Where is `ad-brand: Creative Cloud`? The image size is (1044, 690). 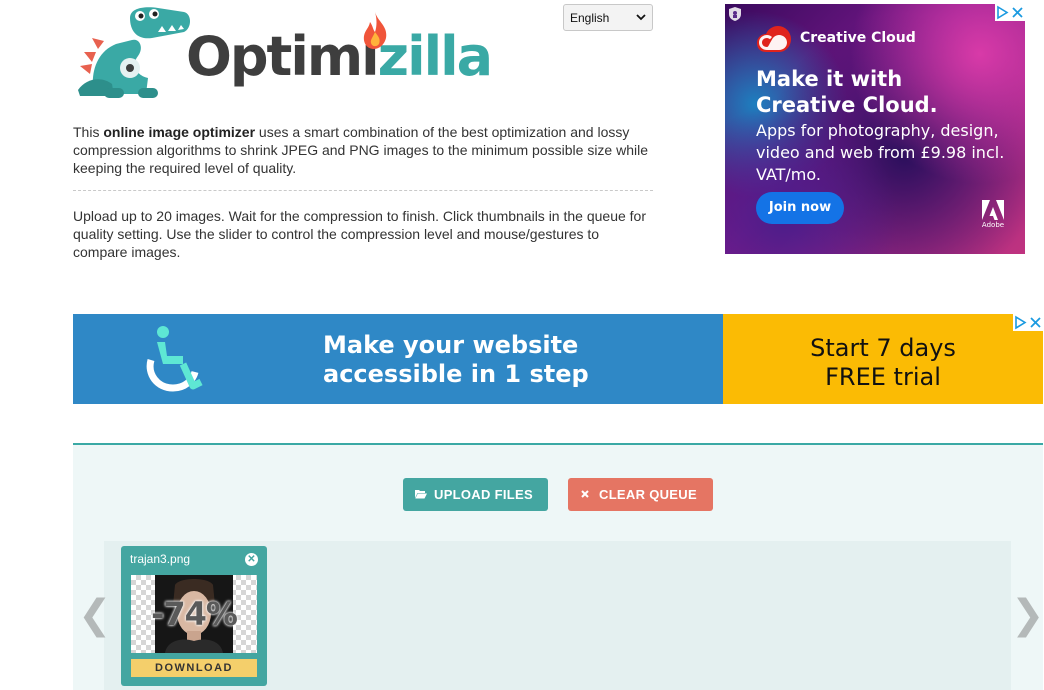
ad-brand: Creative Cloud is located at coordinates (858, 38).